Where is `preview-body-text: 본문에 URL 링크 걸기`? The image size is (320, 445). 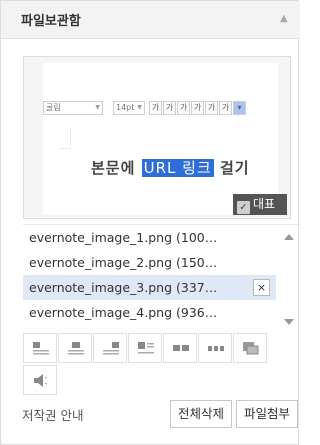
preview-body-text: 본문에 URL 링크 걸기 is located at coordinates (170, 168).